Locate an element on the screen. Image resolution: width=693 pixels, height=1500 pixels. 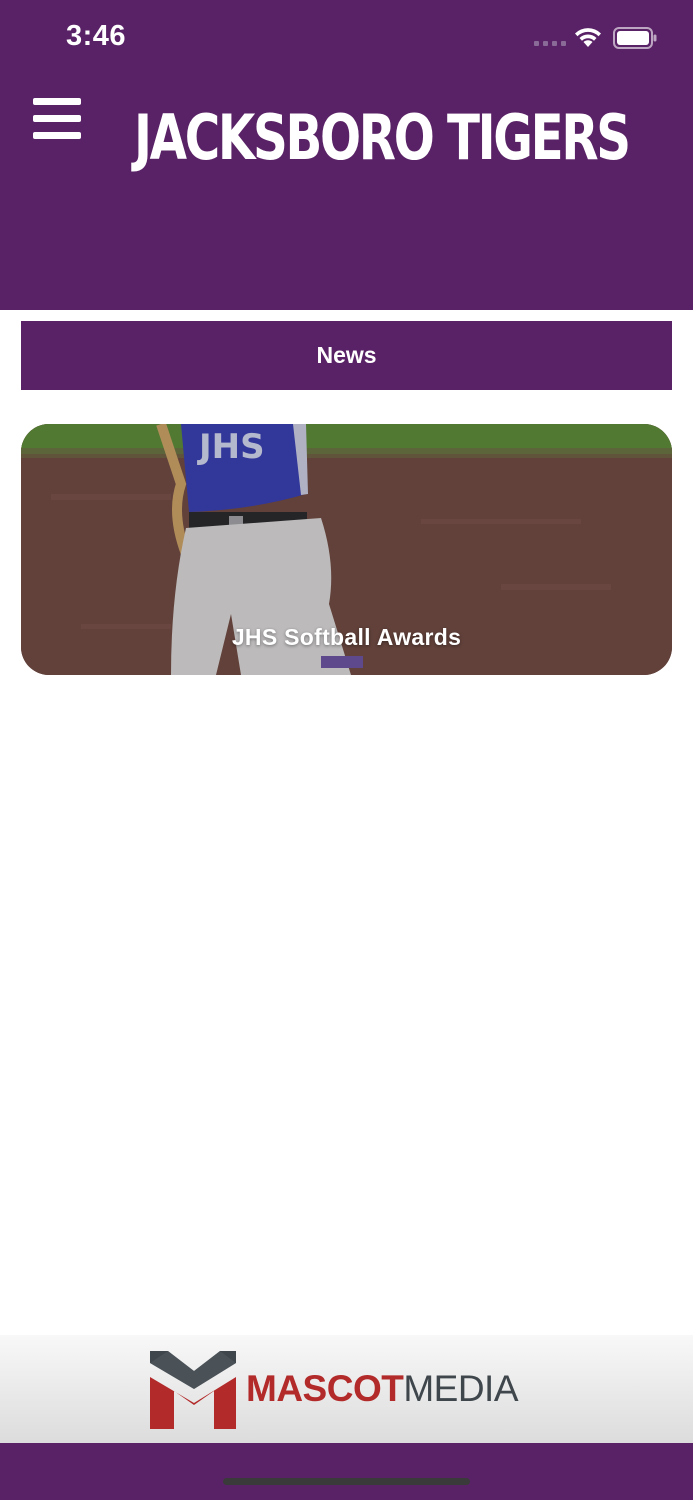
mascot-media-logo-text: MASCOTMEDIA is located at coordinates (382, 1389).